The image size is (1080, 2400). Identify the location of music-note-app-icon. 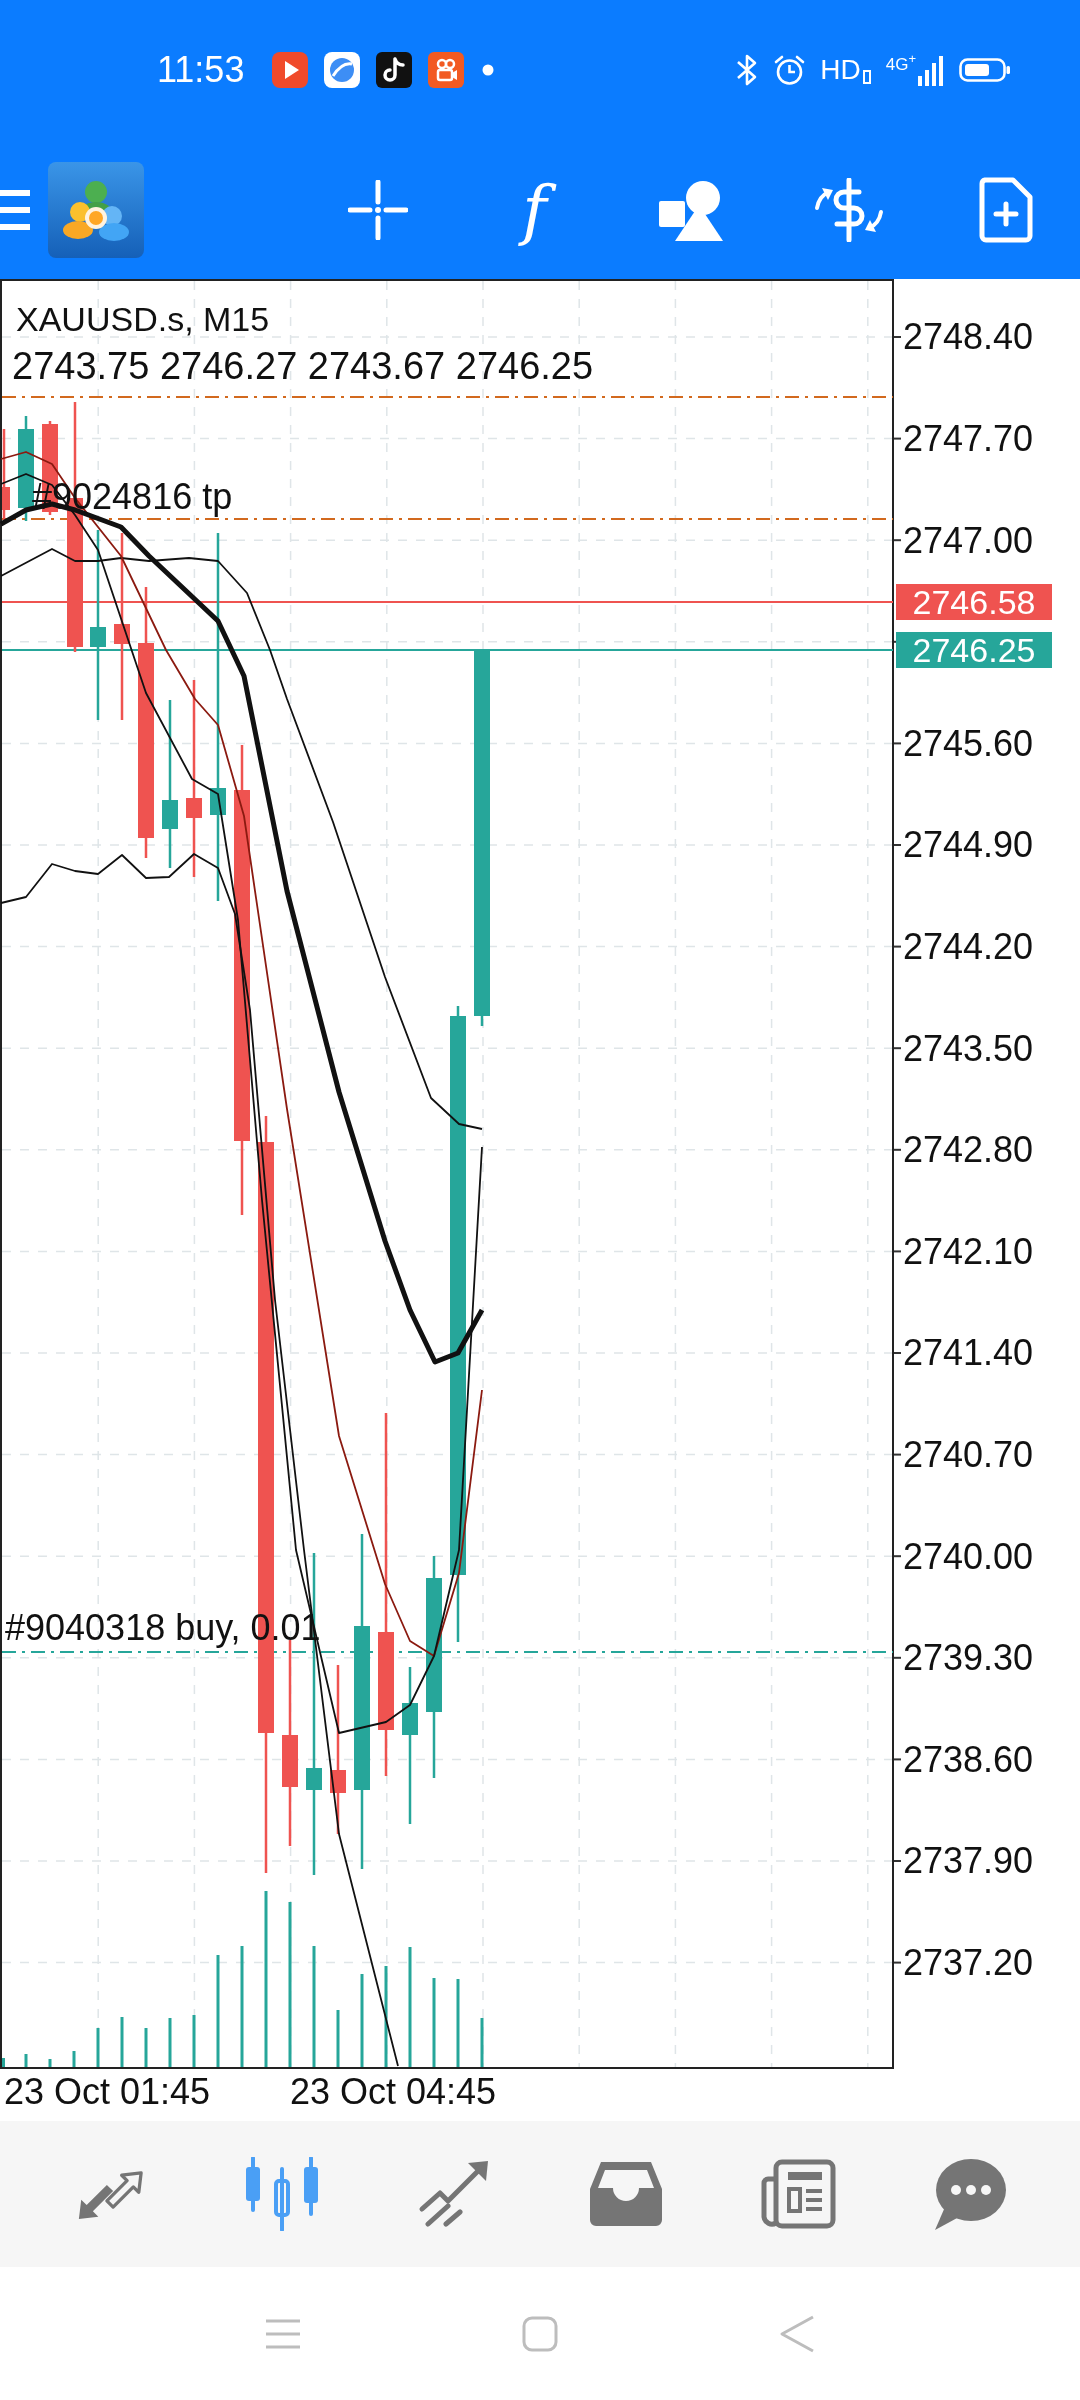
(394, 70).